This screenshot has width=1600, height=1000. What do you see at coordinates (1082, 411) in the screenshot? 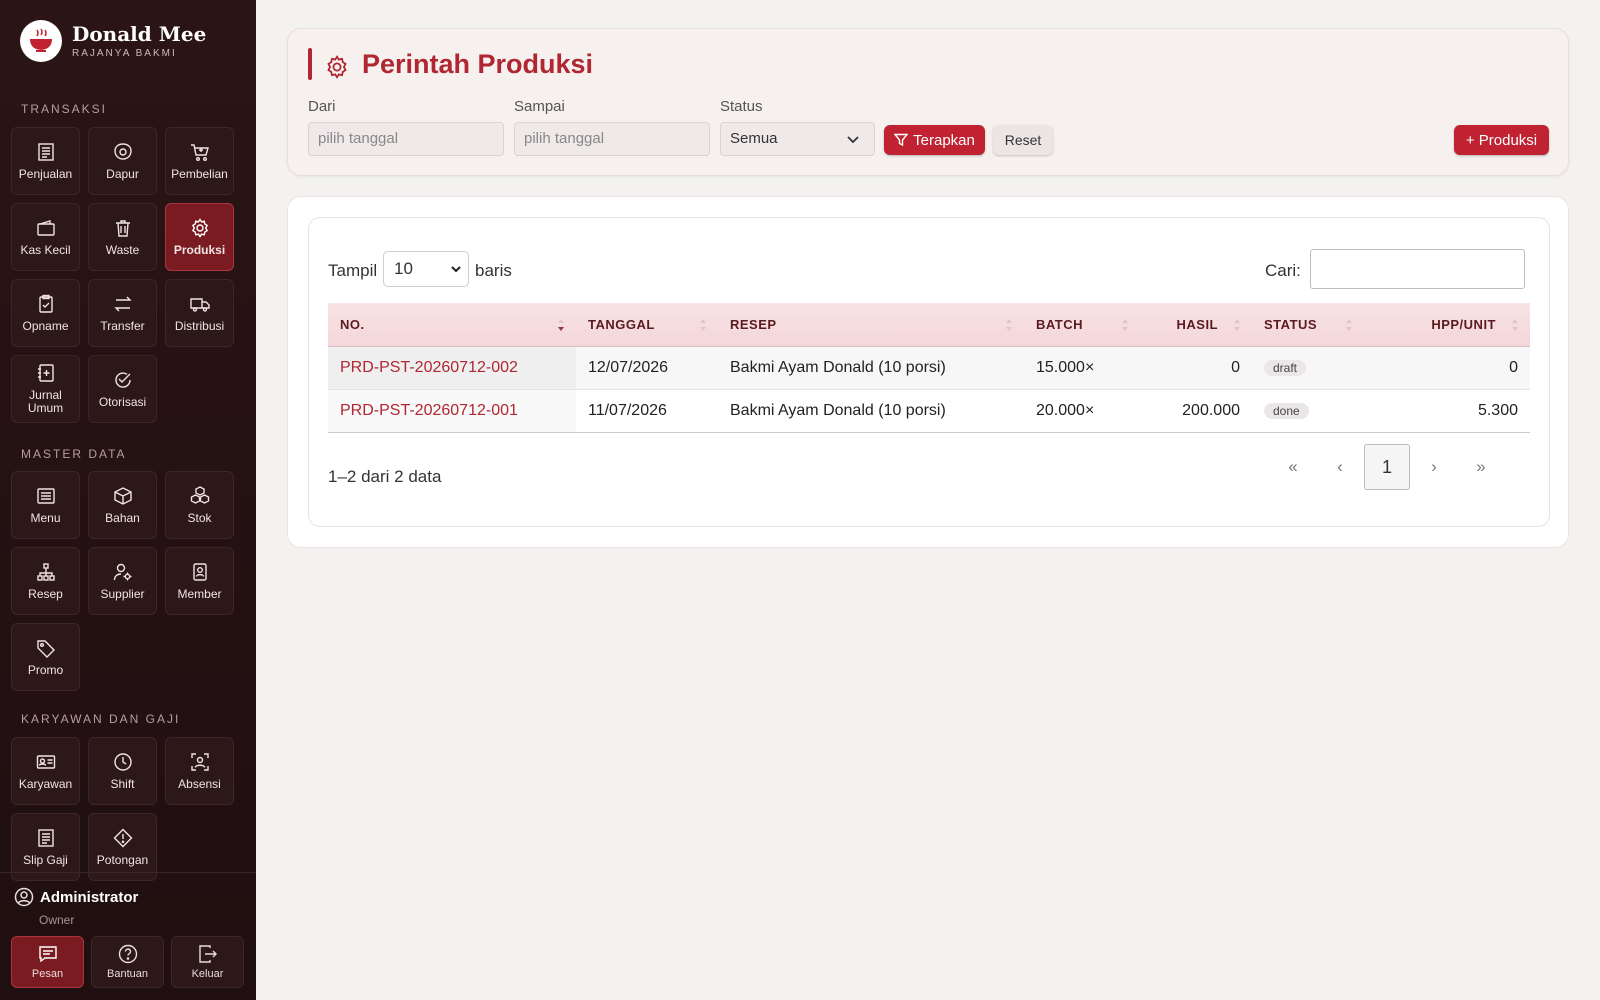
I see `cell-batch: 20.000×` at bounding box center [1082, 411].